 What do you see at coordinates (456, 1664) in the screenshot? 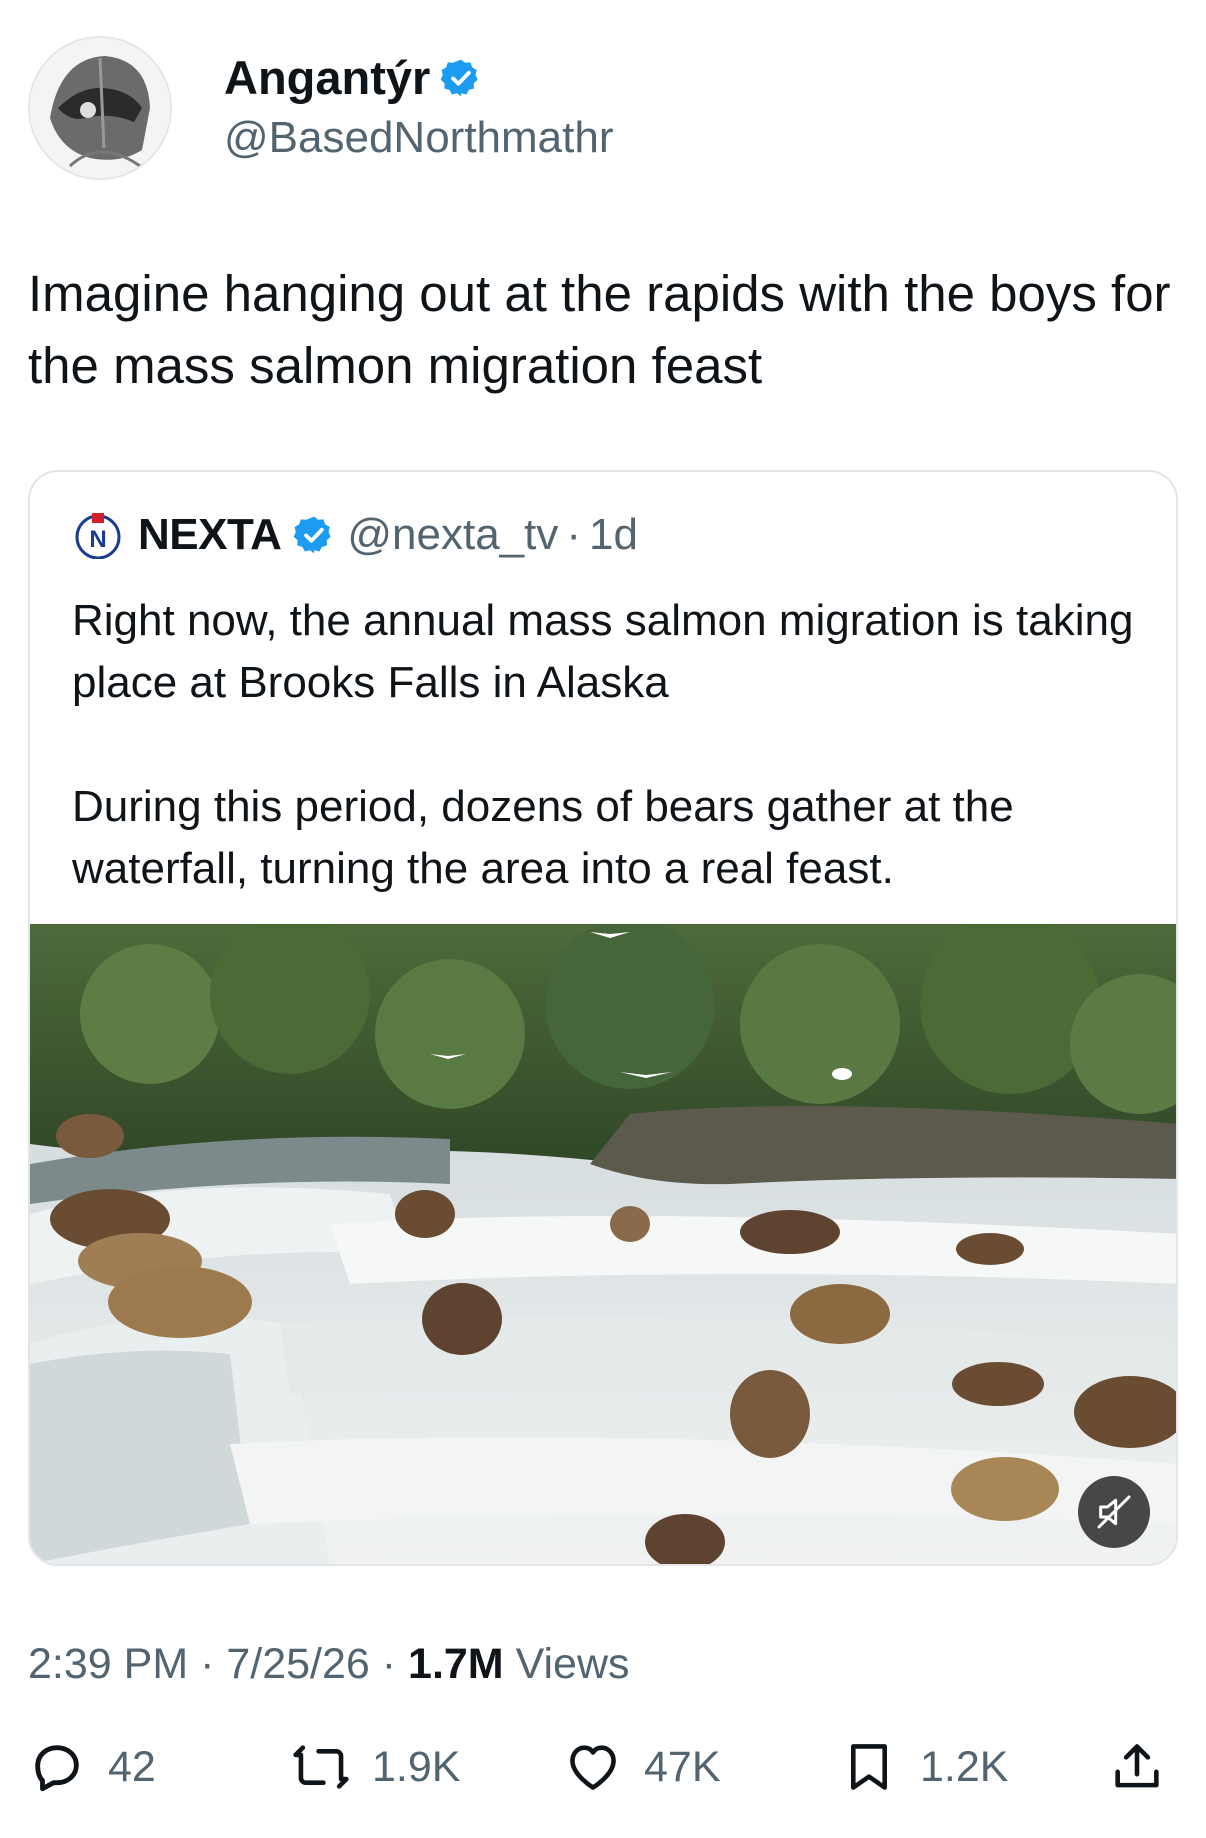
I see `views-count: 1.7M` at bounding box center [456, 1664].